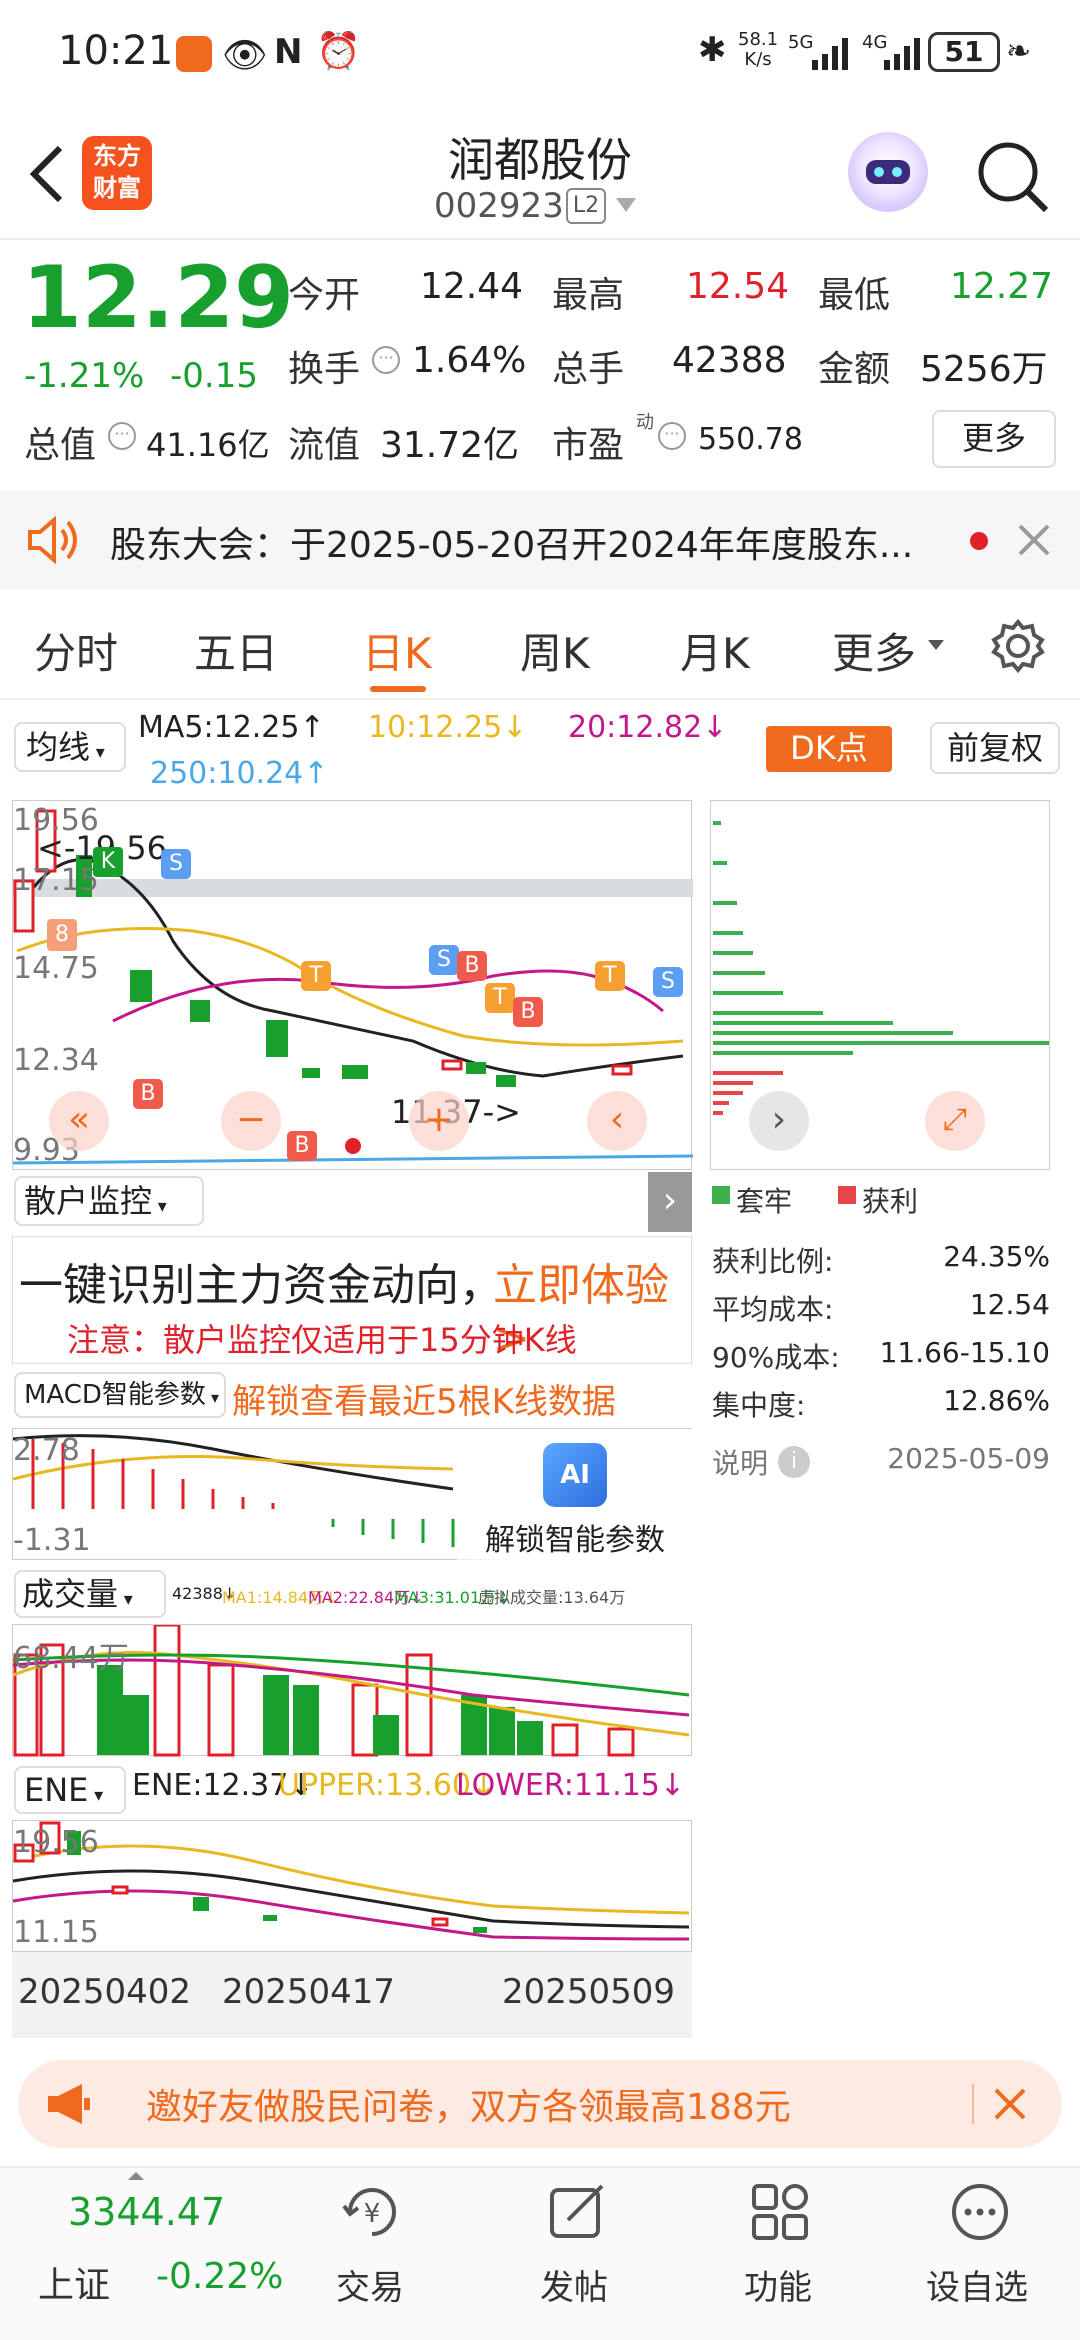  Describe the element at coordinates (219, 2276) in the screenshot. I see `index-change: -0.22%` at that location.